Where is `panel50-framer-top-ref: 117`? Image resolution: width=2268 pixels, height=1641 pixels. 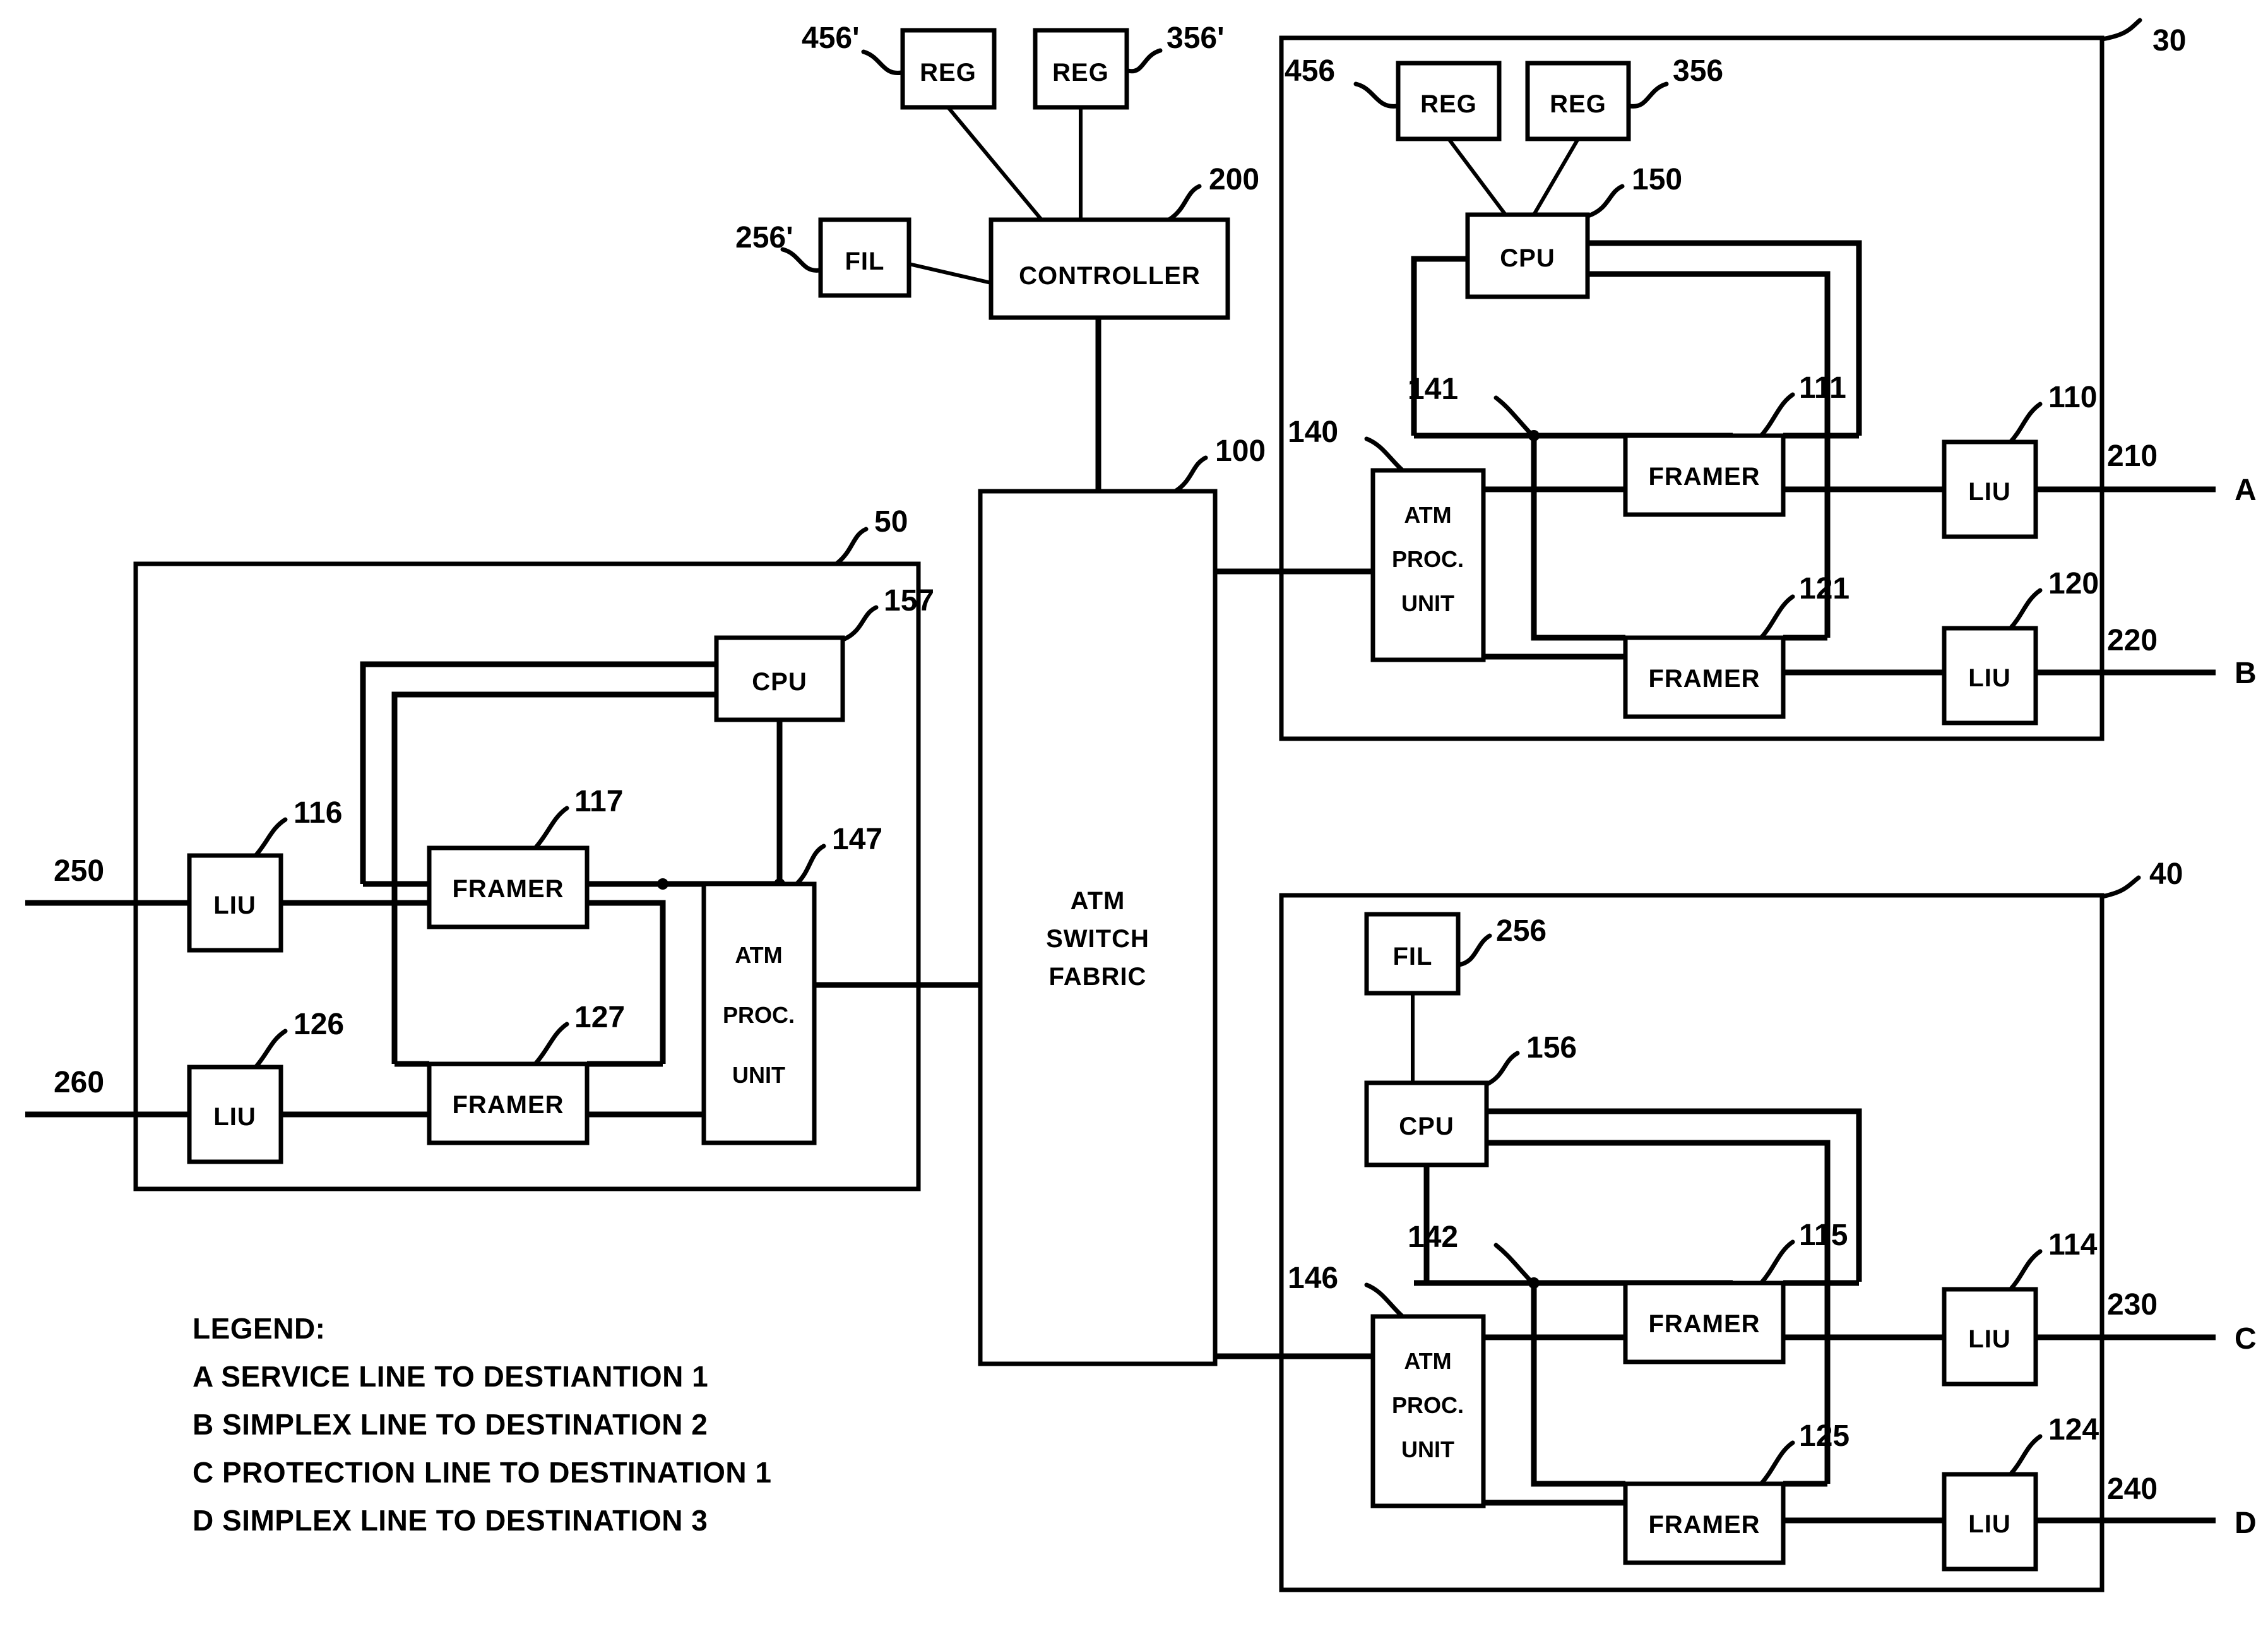
panel50-framer-top-ref: 117 is located at coordinates (598, 802).